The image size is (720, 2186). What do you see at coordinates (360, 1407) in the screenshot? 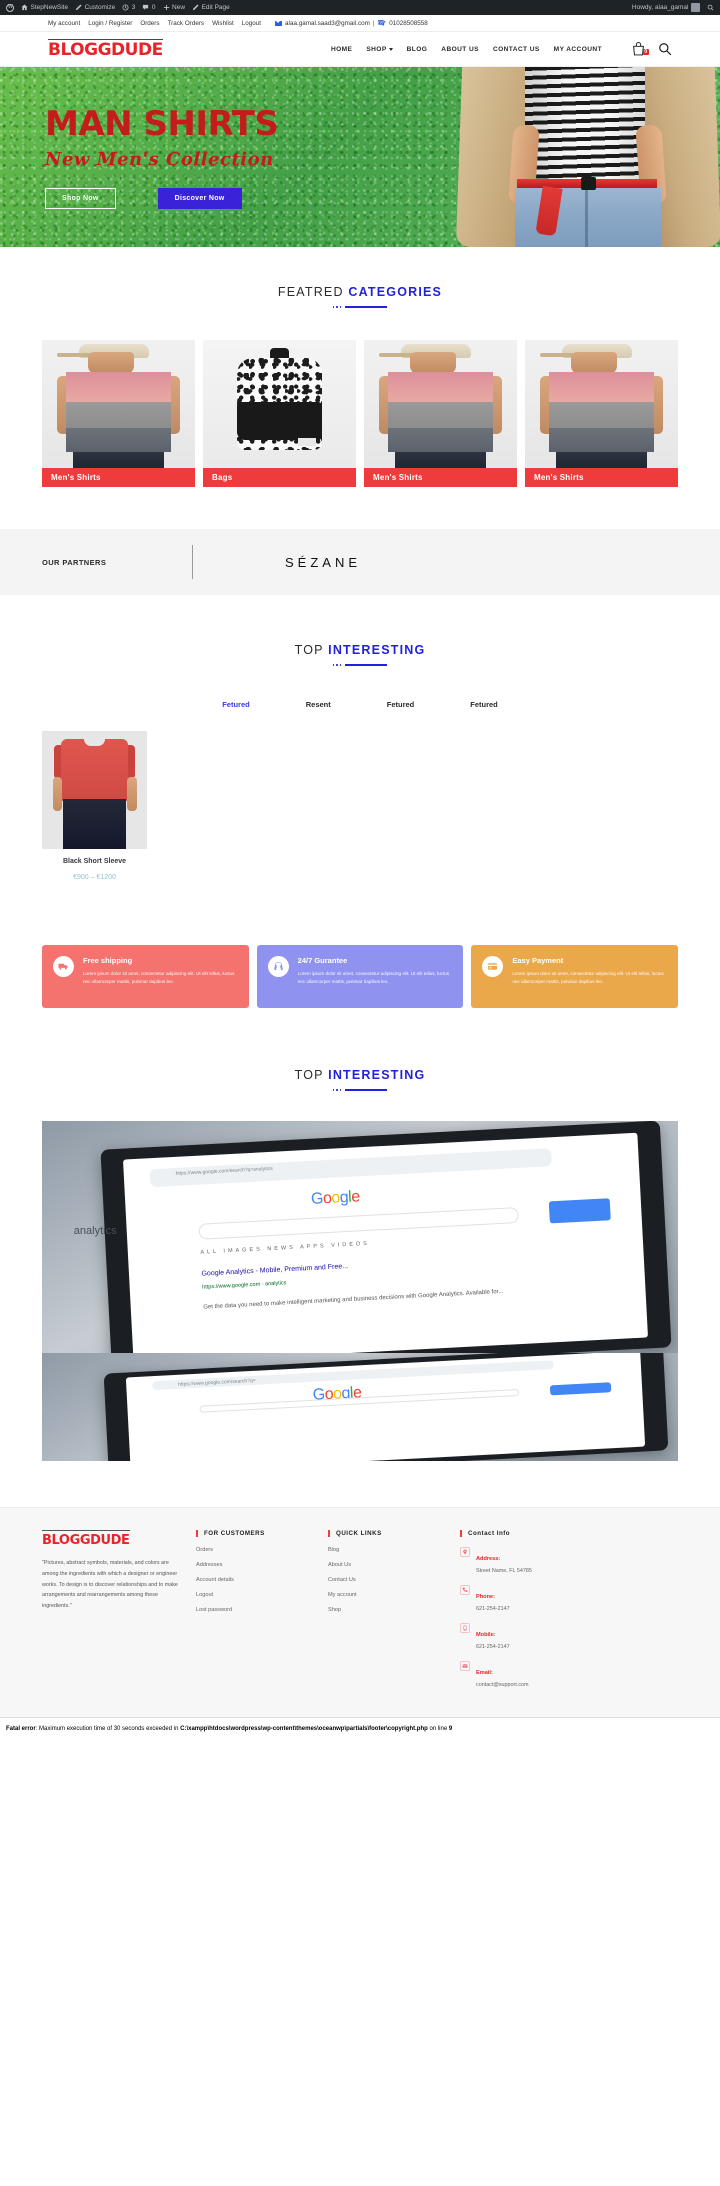
I see `blog-image-analytics-2: https://www.google.com/search?q= Google` at bounding box center [360, 1407].